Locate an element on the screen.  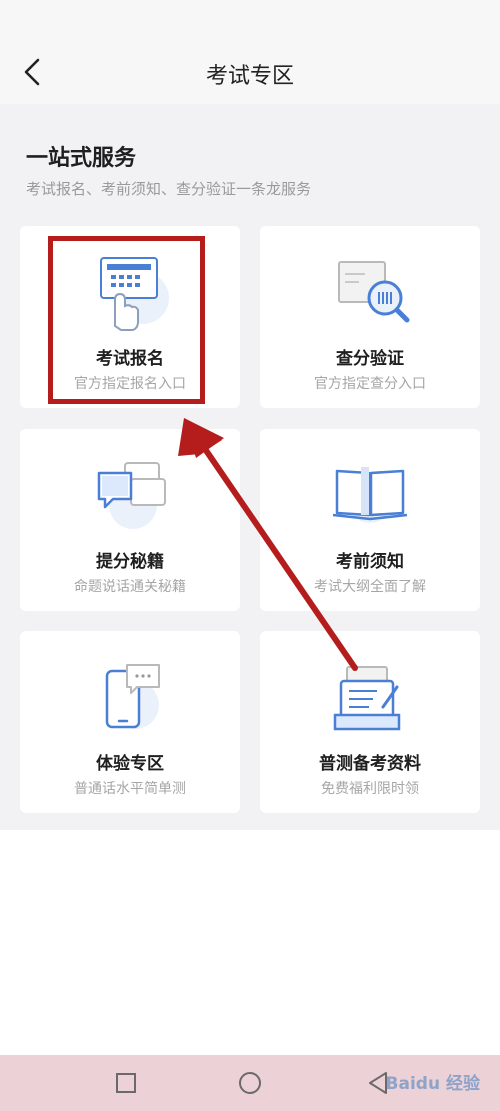
card-title: 考试报名 is located at coordinates (130, 359).